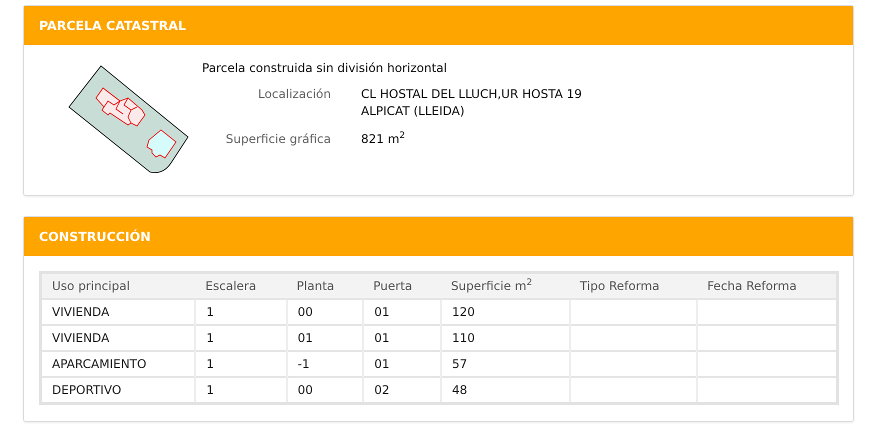  I want to click on field-label: Superficie gráfica, so click(277, 140).